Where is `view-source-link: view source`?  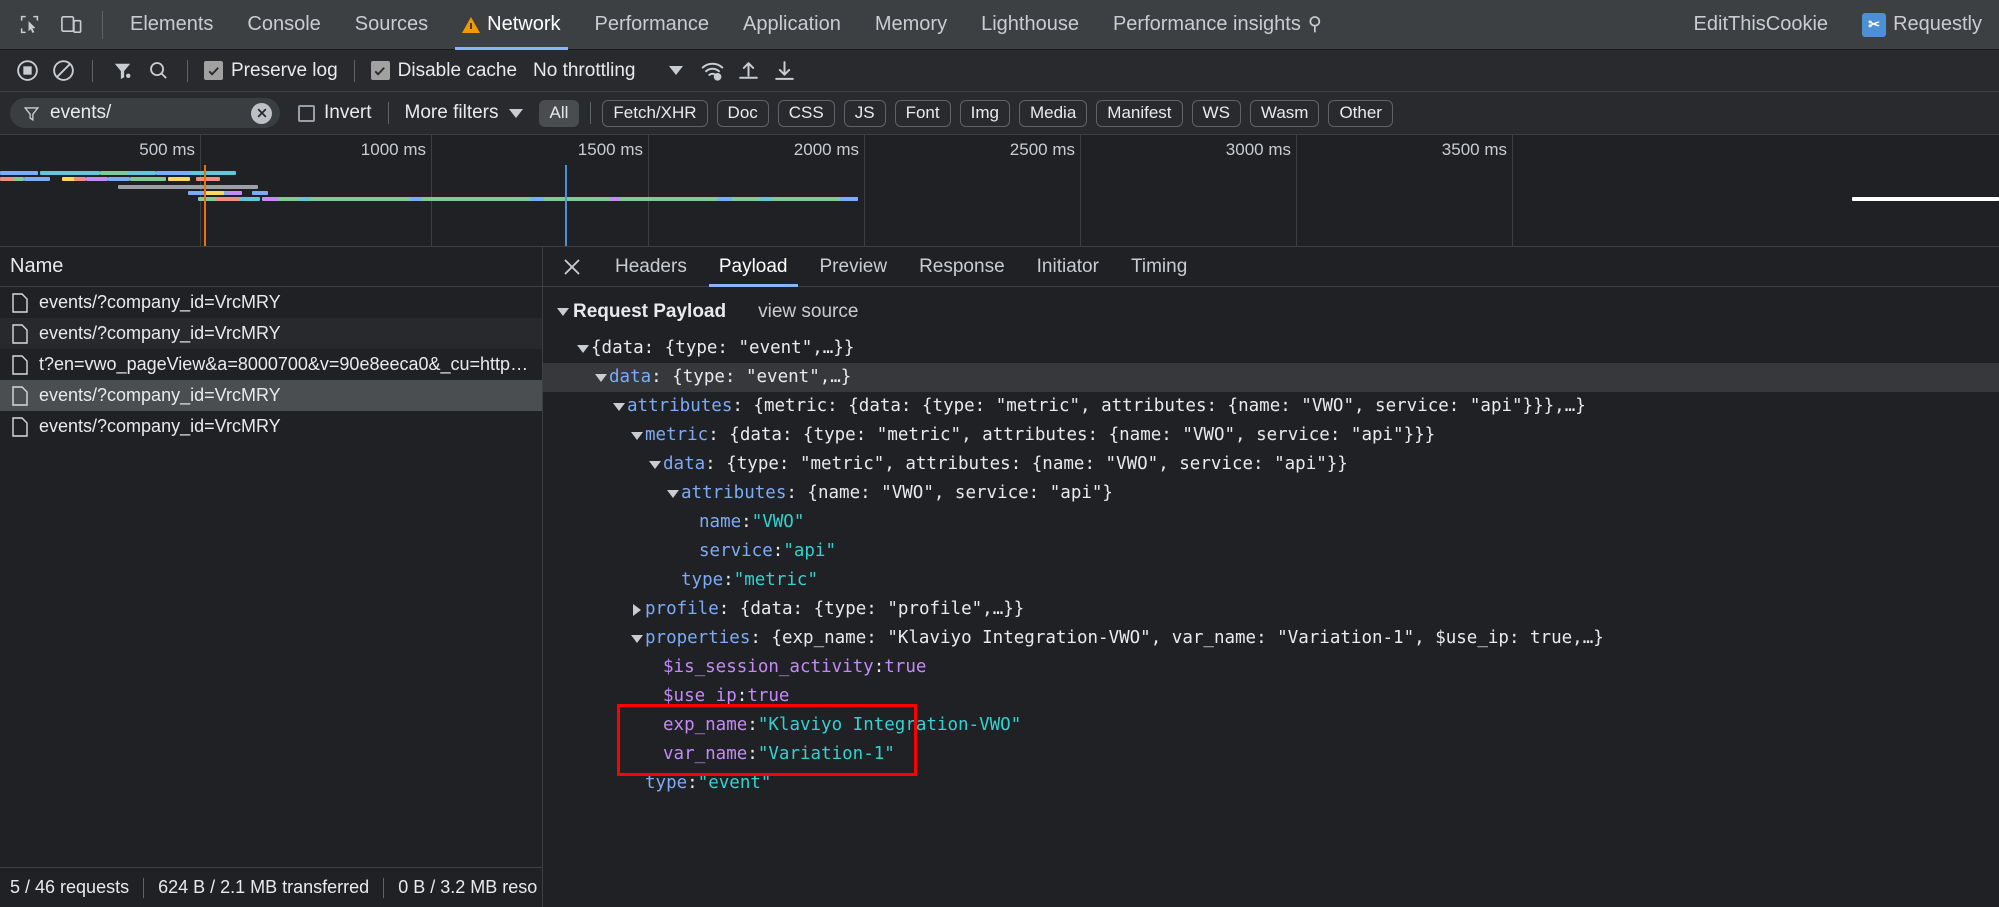 view-source-link: view source is located at coordinates (808, 311).